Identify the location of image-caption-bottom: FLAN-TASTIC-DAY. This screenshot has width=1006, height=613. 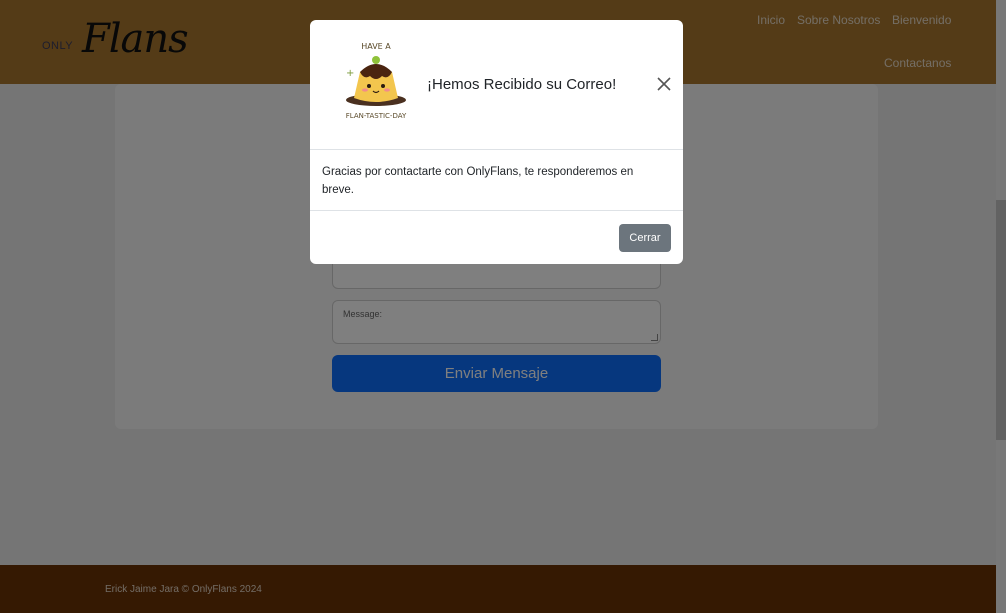
(376, 116).